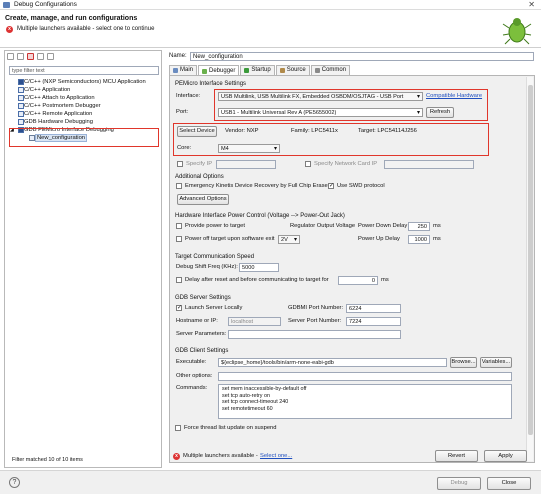 Image resolution: width=541 pixels, height=494 pixels. What do you see at coordinates (179, 186) in the screenshot?
I see `emergency-recovery-checkbox` at bounding box center [179, 186].